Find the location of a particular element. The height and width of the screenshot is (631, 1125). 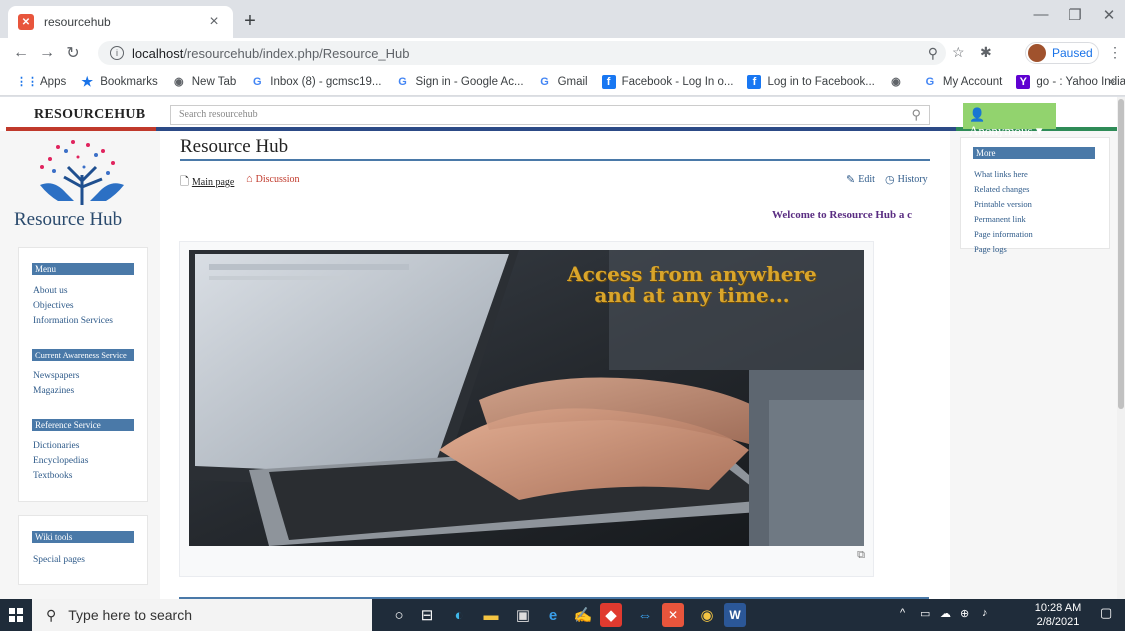

page-title: Resource Hub is located at coordinates (234, 146).